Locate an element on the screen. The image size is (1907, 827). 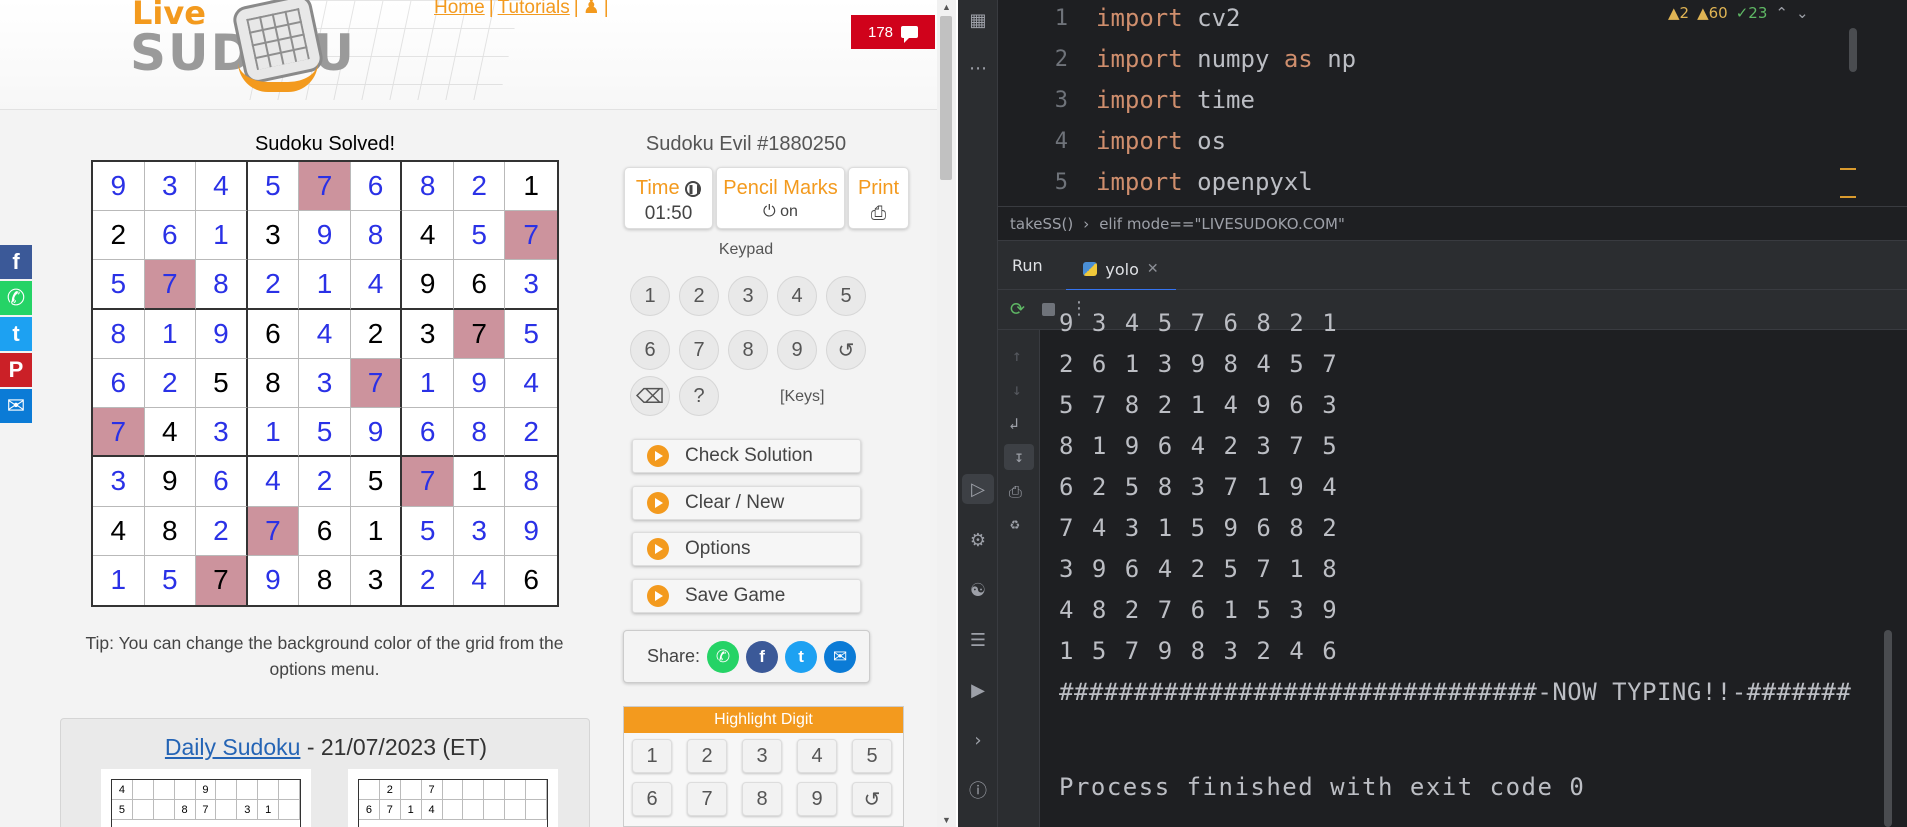
email-share-icon: ✉ is located at coordinates (840, 656).